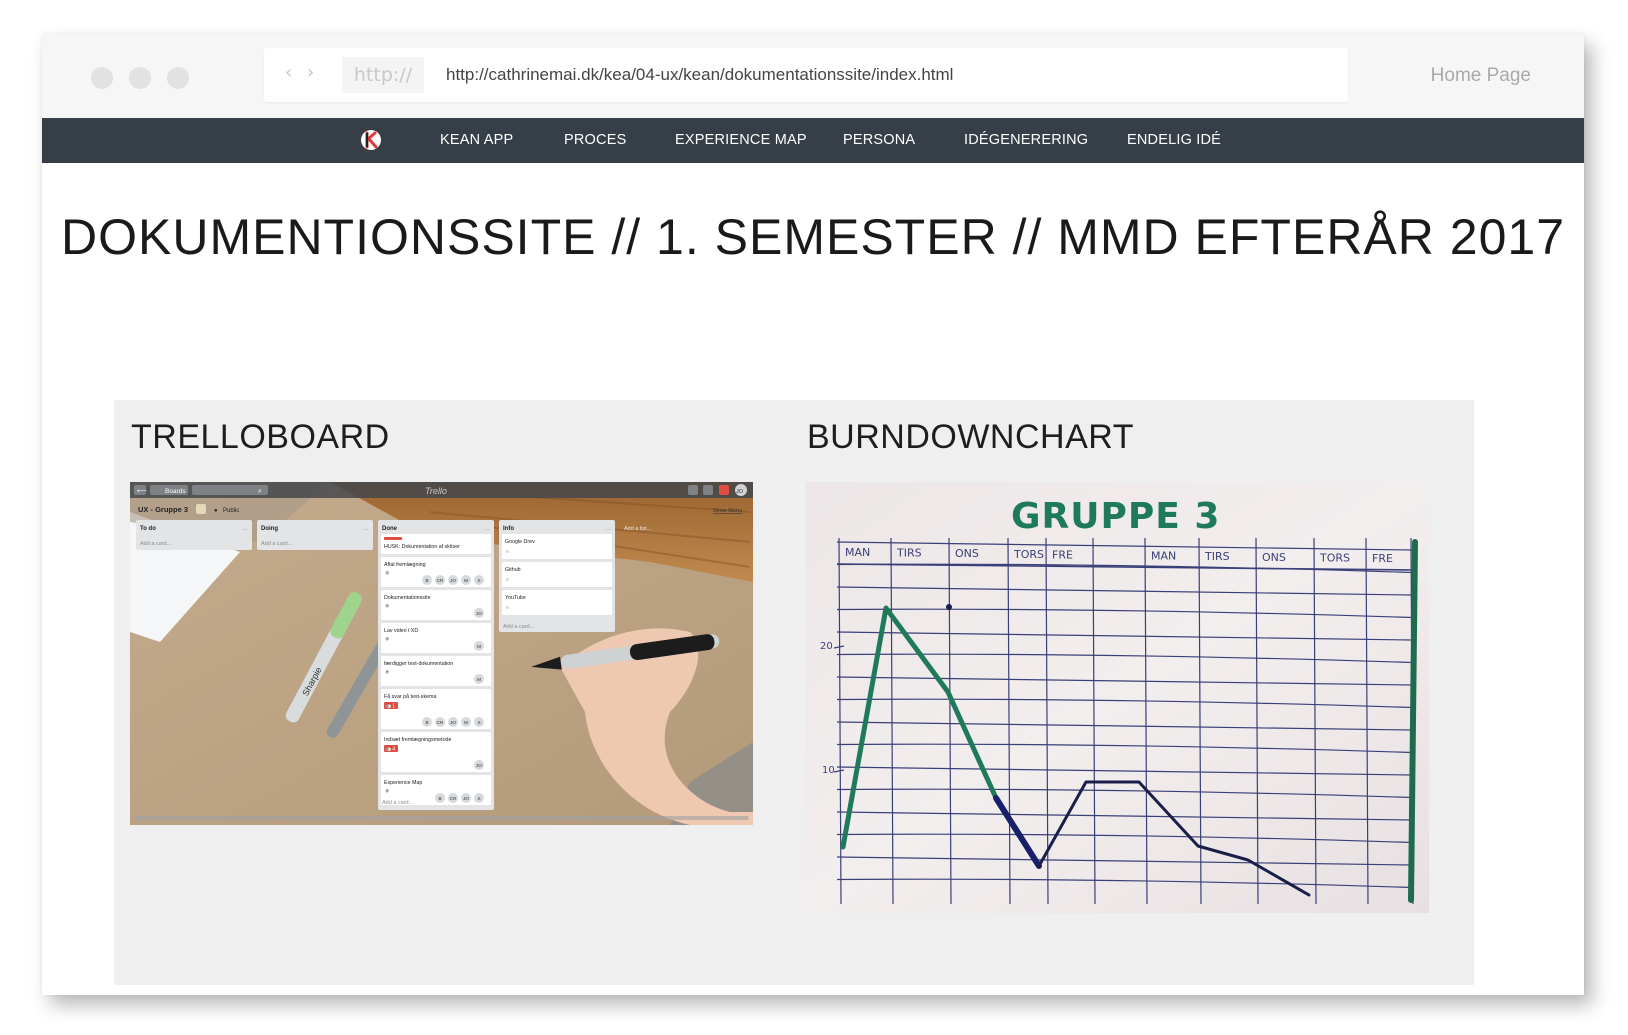 The image size is (1628, 1035). What do you see at coordinates (740, 492) in the screenshot?
I see `svg-text: JO` at bounding box center [740, 492].